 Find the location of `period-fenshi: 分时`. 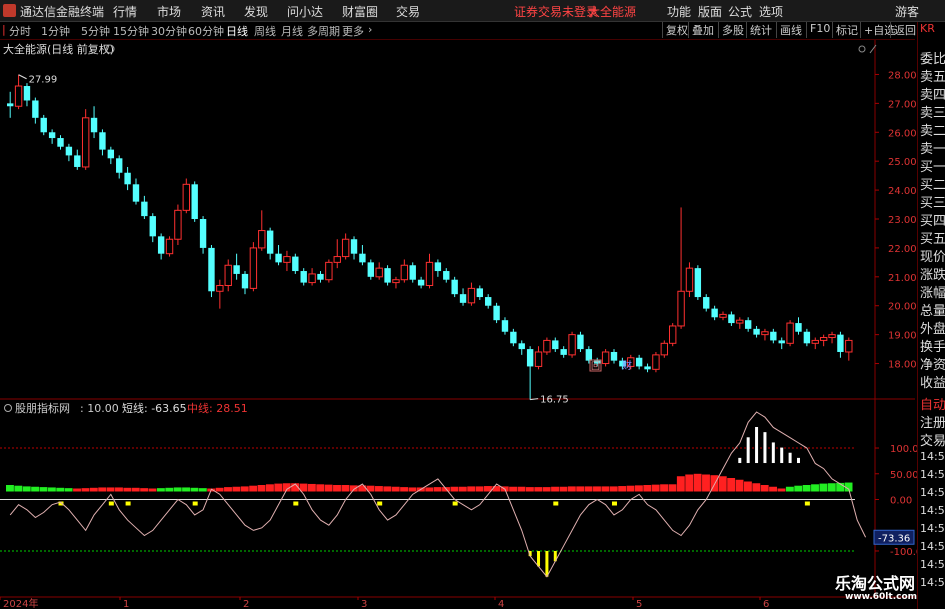

period-fenshi: 分时 is located at coordinates (20, 31).